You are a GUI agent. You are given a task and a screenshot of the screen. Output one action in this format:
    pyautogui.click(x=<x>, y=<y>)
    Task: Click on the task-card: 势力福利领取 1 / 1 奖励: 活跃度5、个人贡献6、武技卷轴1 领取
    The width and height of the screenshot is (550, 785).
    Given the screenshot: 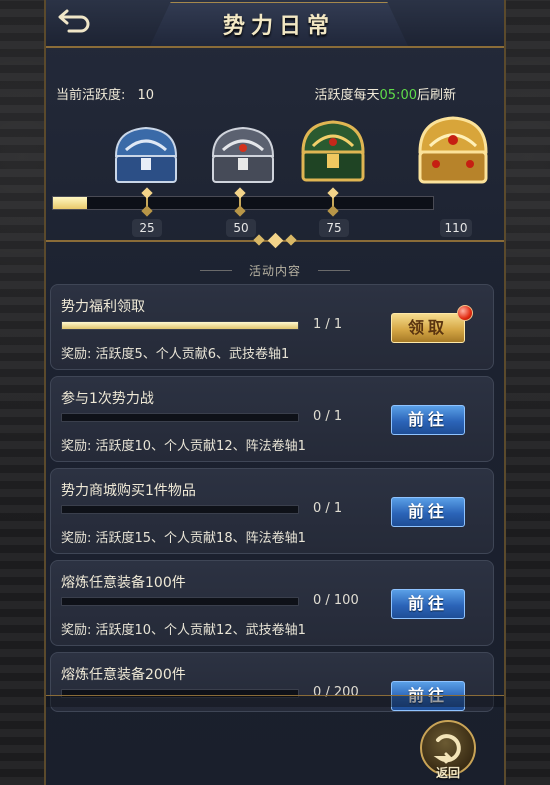 What is the action you would take?
    pyautogui.click(x=272, y=327)
    